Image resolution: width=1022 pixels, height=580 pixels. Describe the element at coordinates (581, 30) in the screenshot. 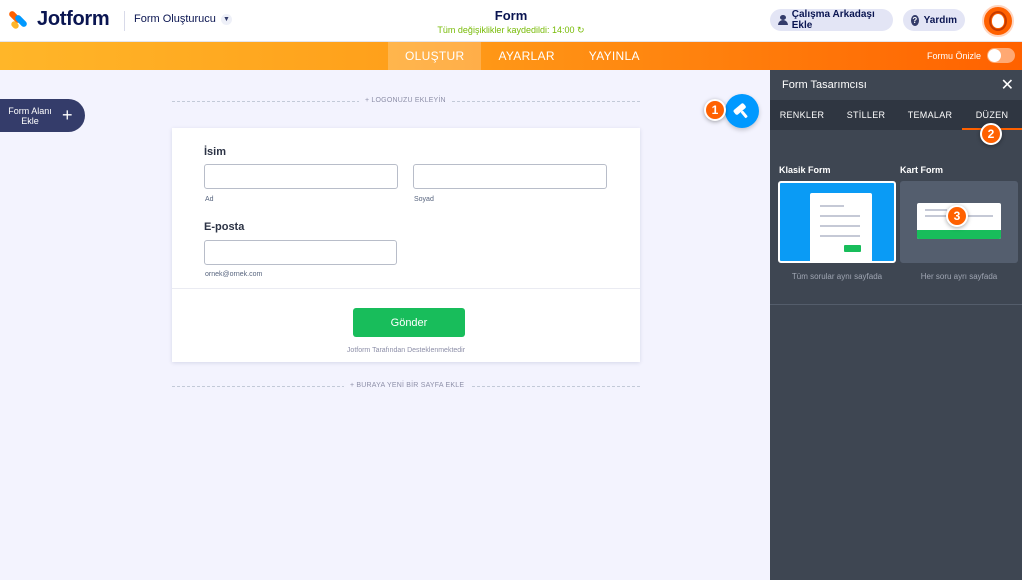

I see `refresh-icon: ↻` at that location.